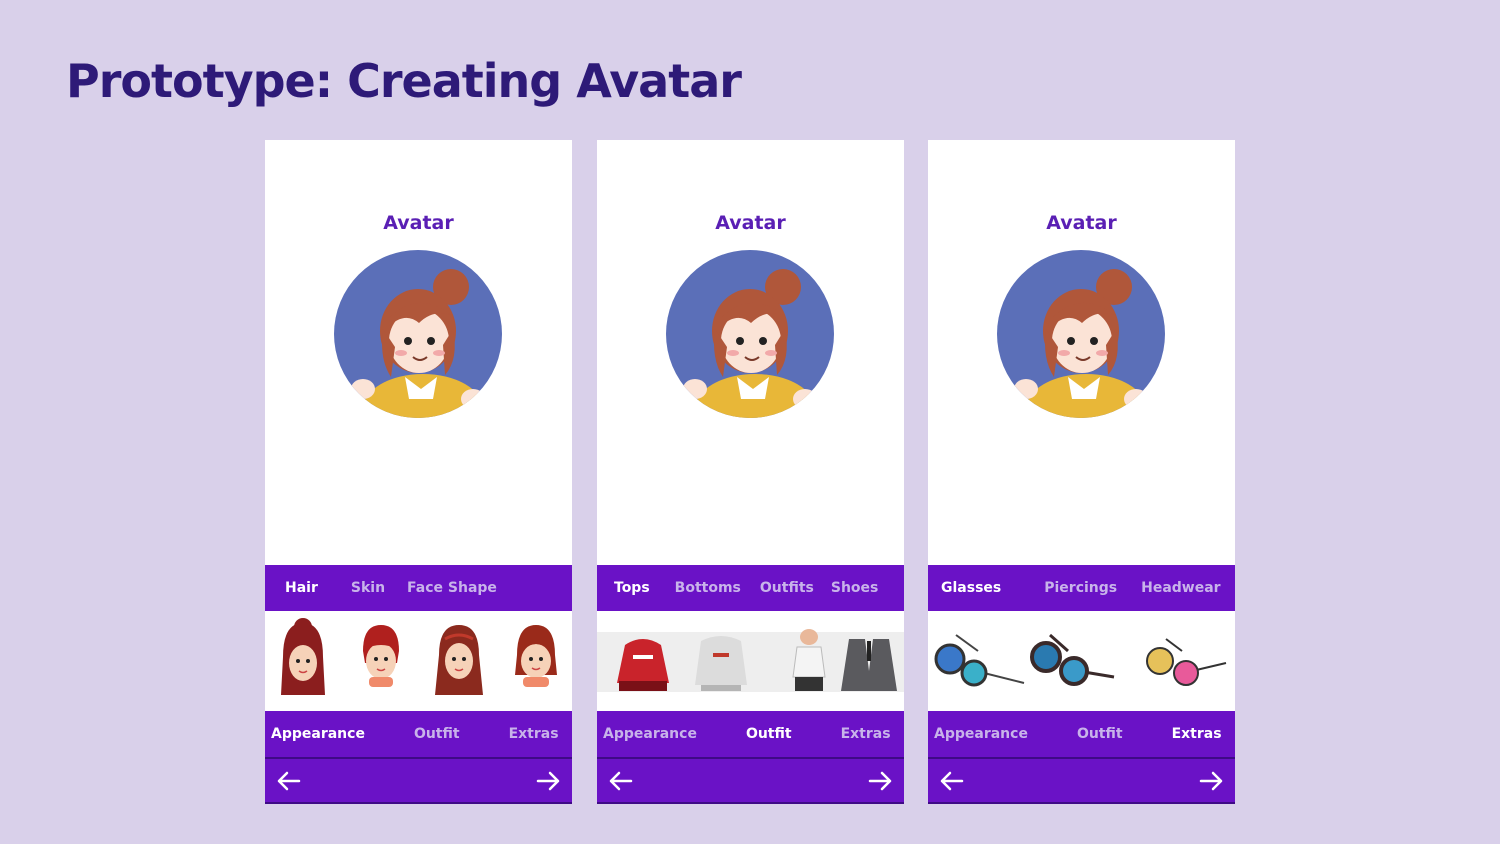 This screenshot has width=1500, height=844. I want to click on subtab-bar: Glasses Piercings Headwear, so click(1081, 588).